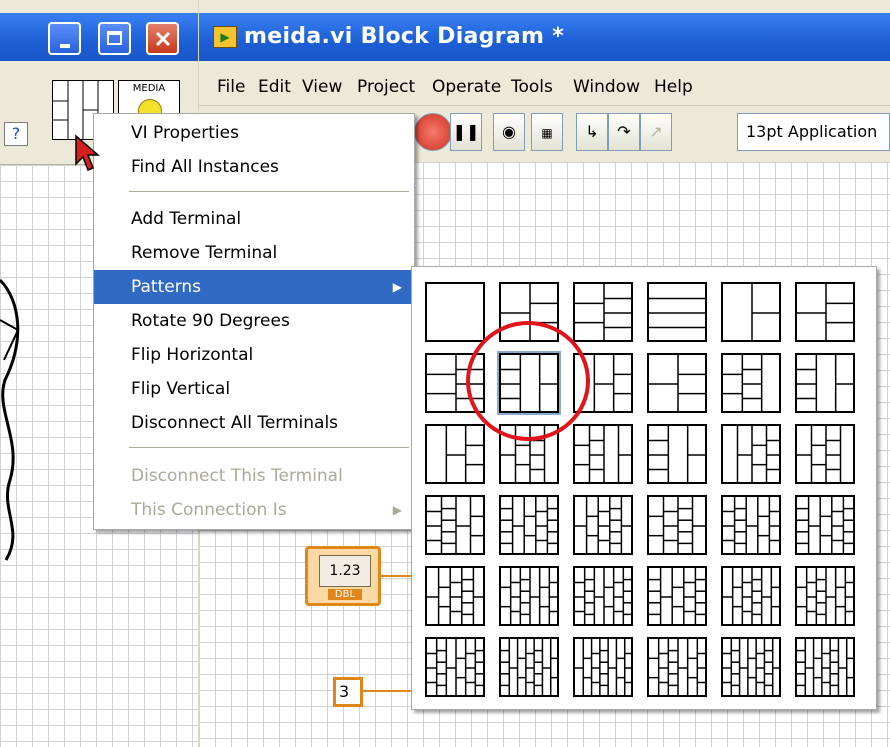 Image resolution: width=890 pixels, height=747 pixels. I want to click on maximize-icon, so click(114, 38).